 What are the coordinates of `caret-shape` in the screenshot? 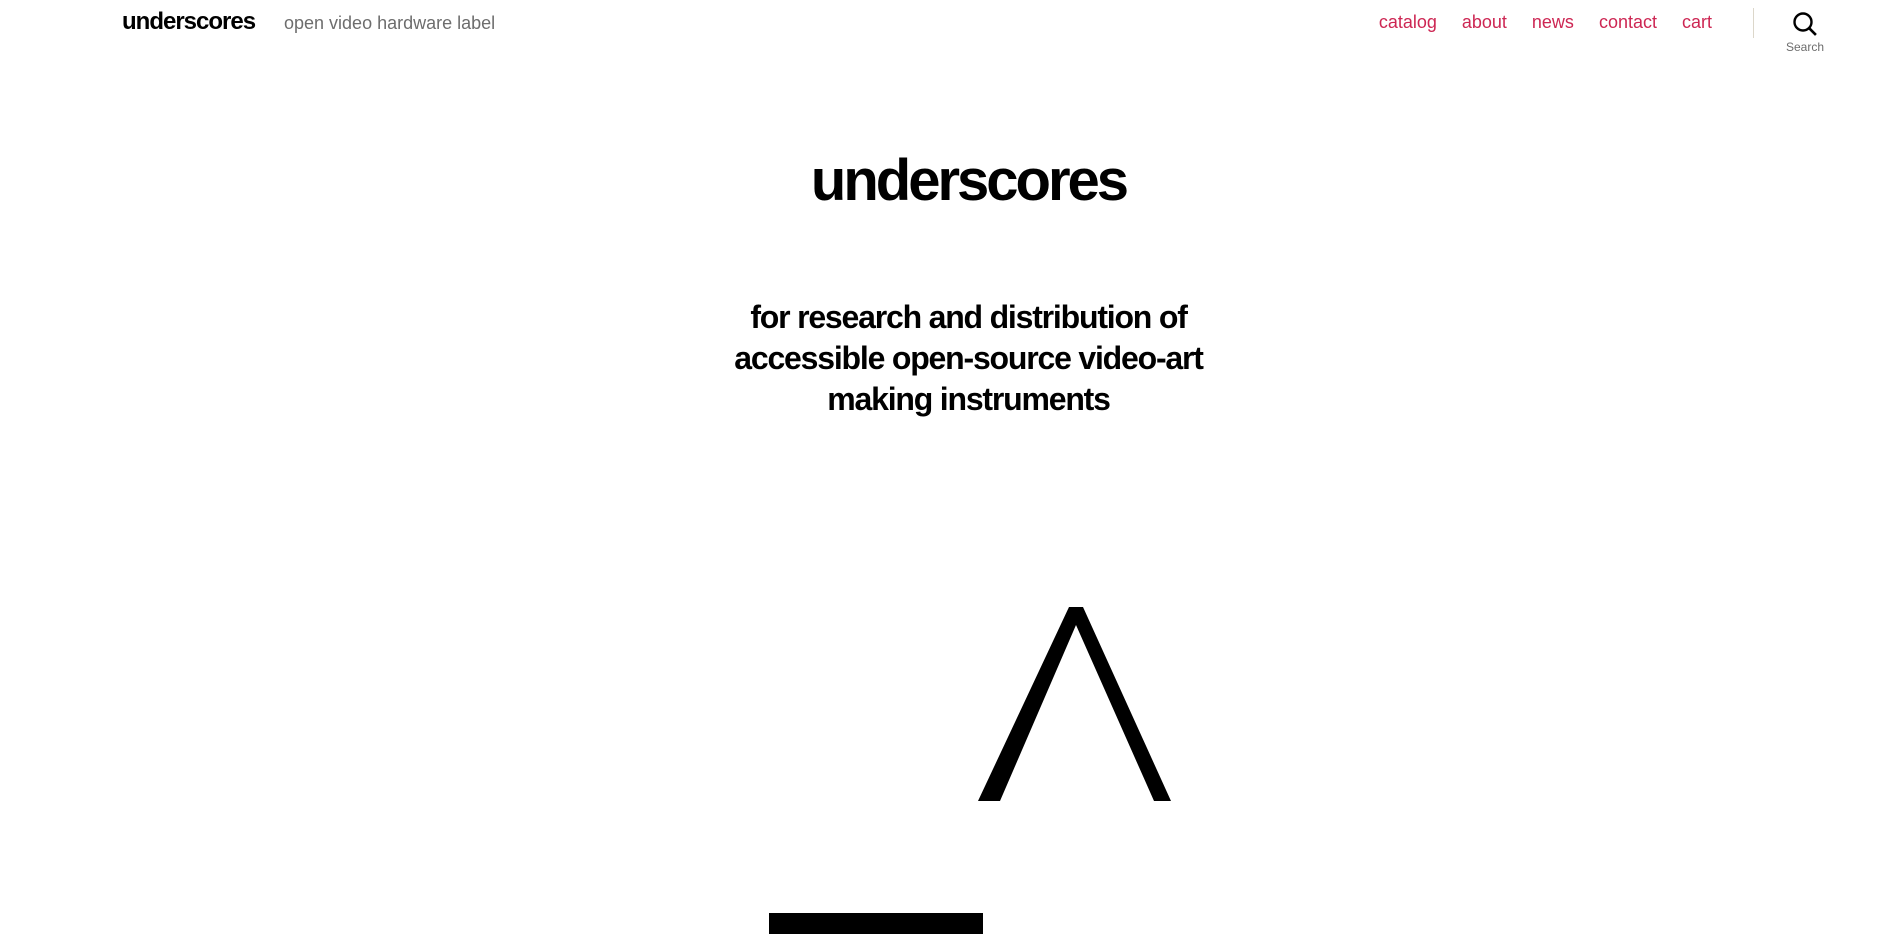 It's located at (1074, 704).